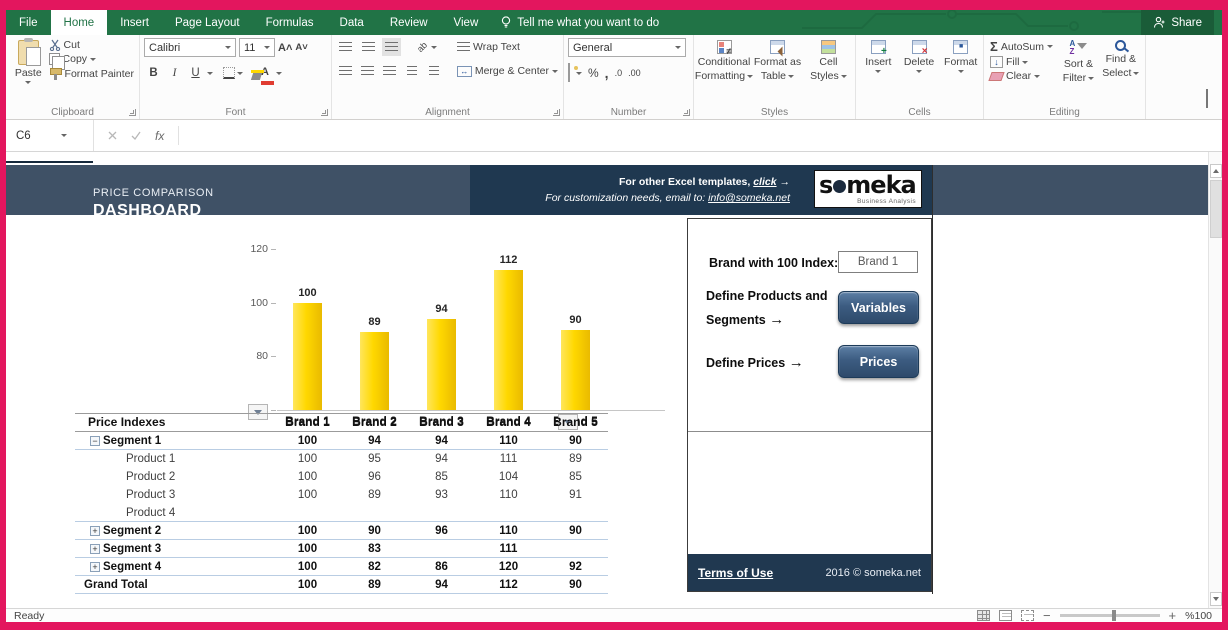 Image resolution: width=1228 pixels, height=630 pixels. I want to click on name-box: C6, so click(50, 135).